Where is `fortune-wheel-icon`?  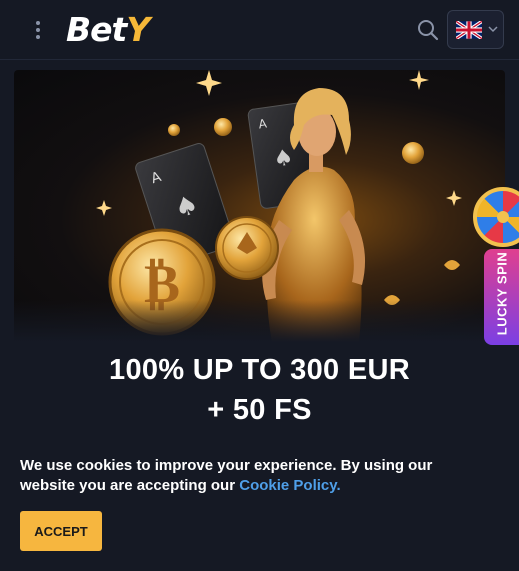
fortune-wheel-icon is located at coordinates (496, 217).